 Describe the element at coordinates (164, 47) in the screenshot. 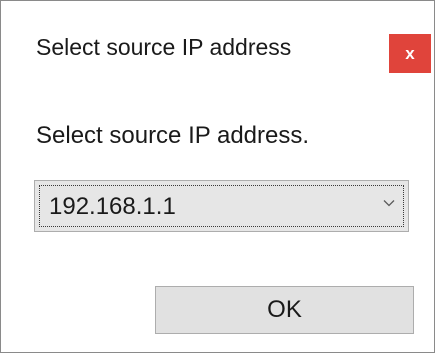

I see `dialog-title: Select source IP address` at that location.